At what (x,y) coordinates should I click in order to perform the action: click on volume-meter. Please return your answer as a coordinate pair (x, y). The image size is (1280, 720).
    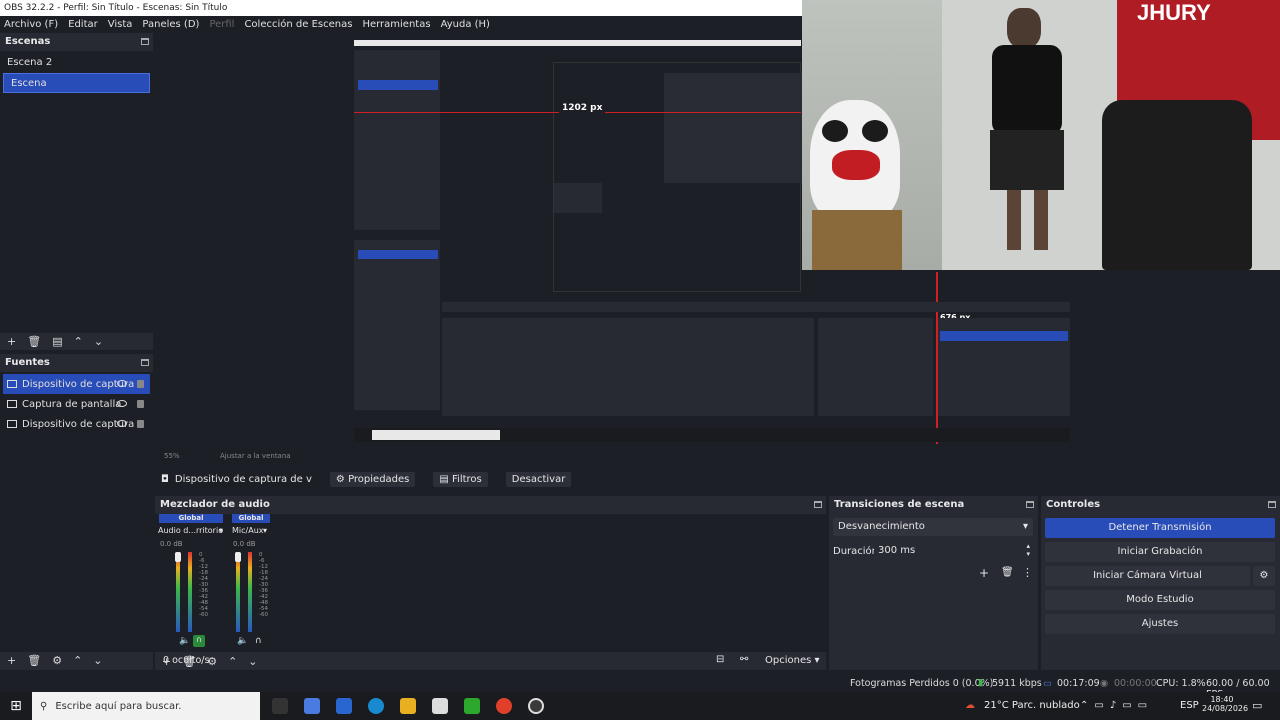
    Looking at the image, I should click on (238, 592).